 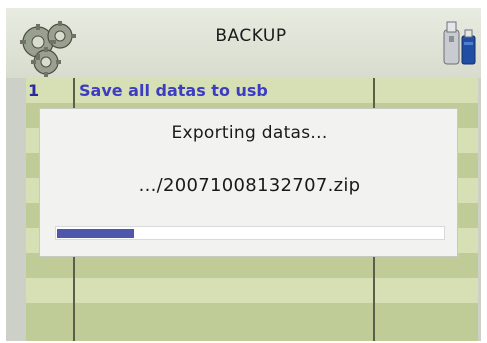 What do you see at coordinates (250, 233) in the screenshot?
I see `progress-bar` at bounding box center [250, 233].